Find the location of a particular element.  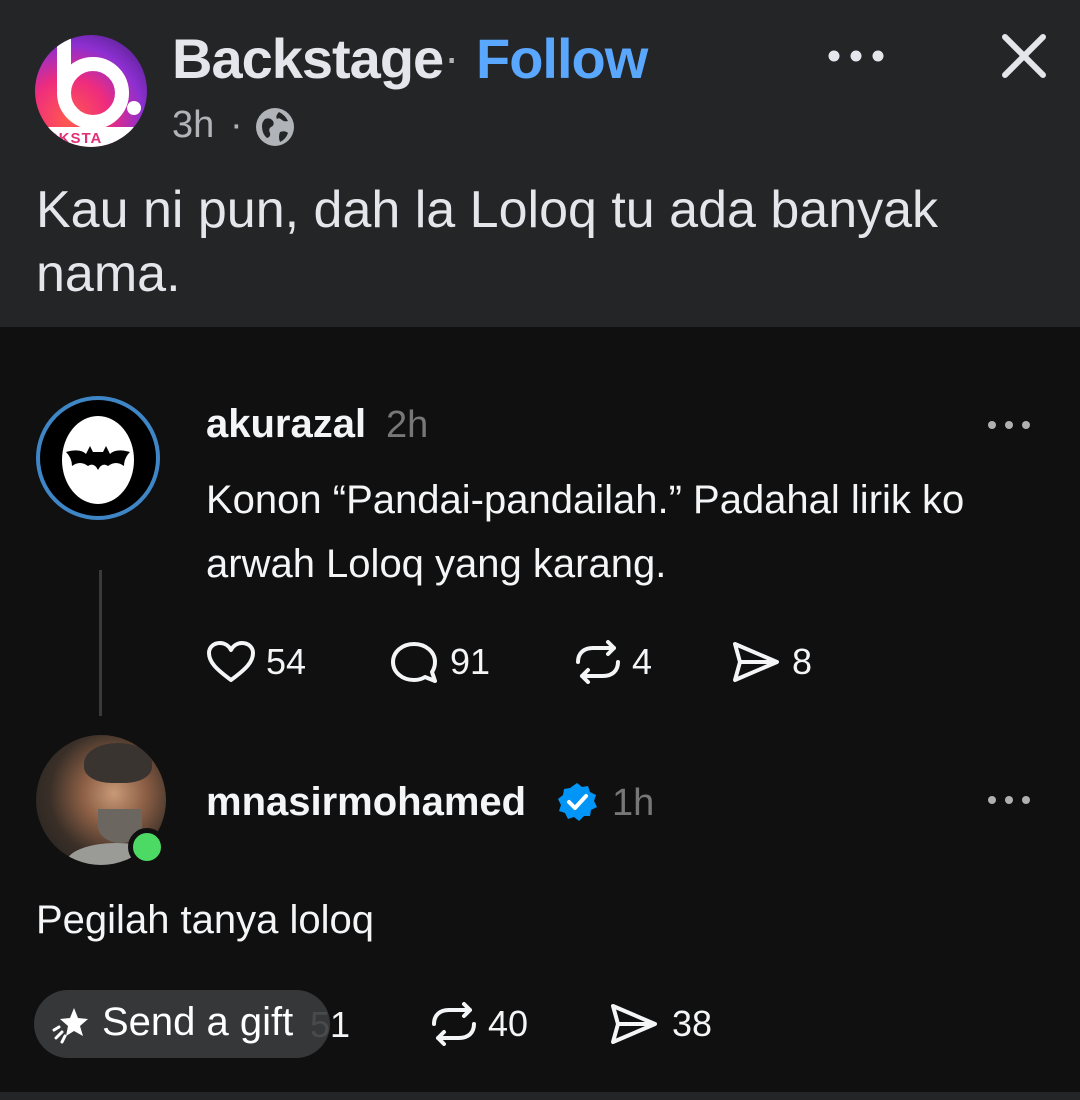

avatar-text: ACKSTA is located at coordinates (91, 137).